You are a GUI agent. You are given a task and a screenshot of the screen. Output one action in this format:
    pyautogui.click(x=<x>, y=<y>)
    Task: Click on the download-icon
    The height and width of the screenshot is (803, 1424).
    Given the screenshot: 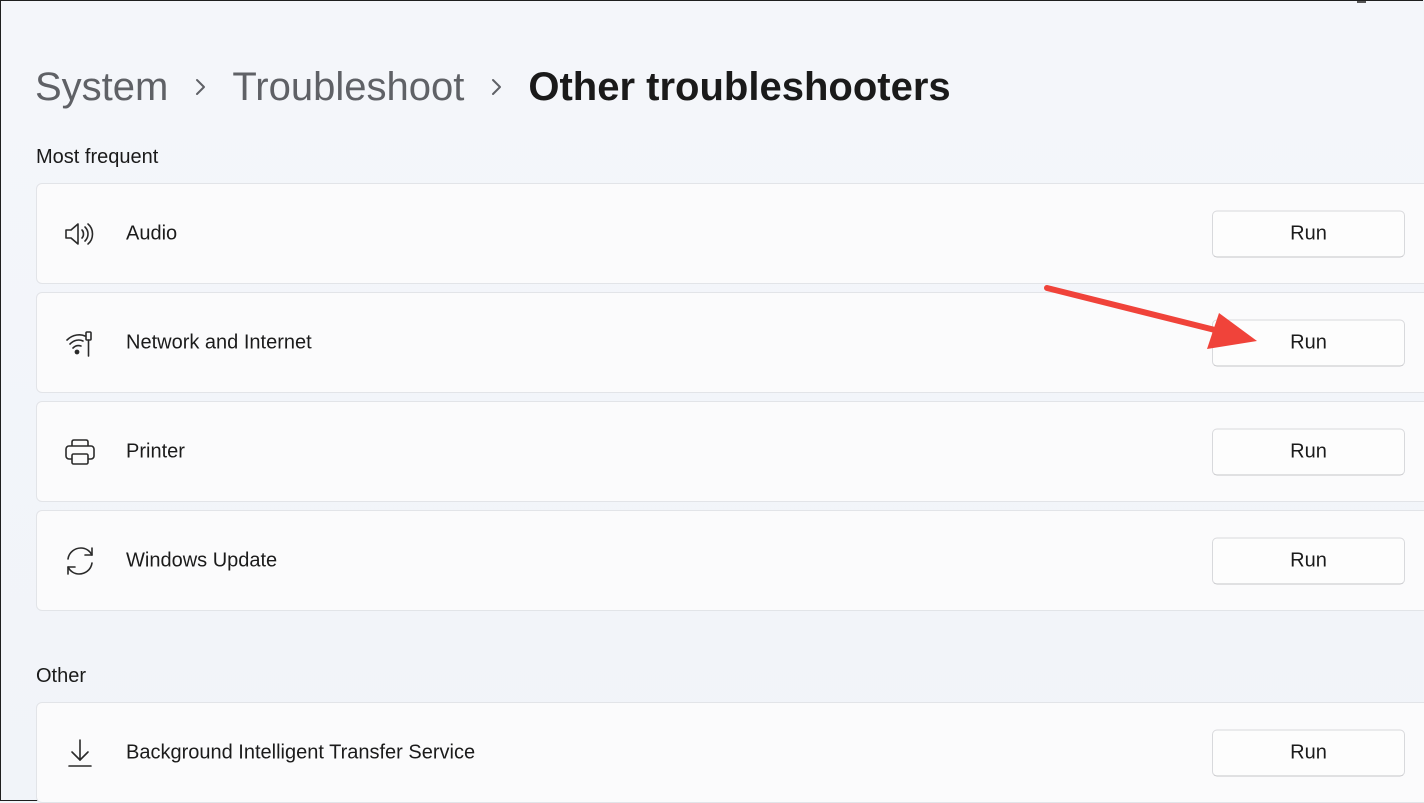 What is the action you would take?
    pyautogui.click(x=80, y=753)
    